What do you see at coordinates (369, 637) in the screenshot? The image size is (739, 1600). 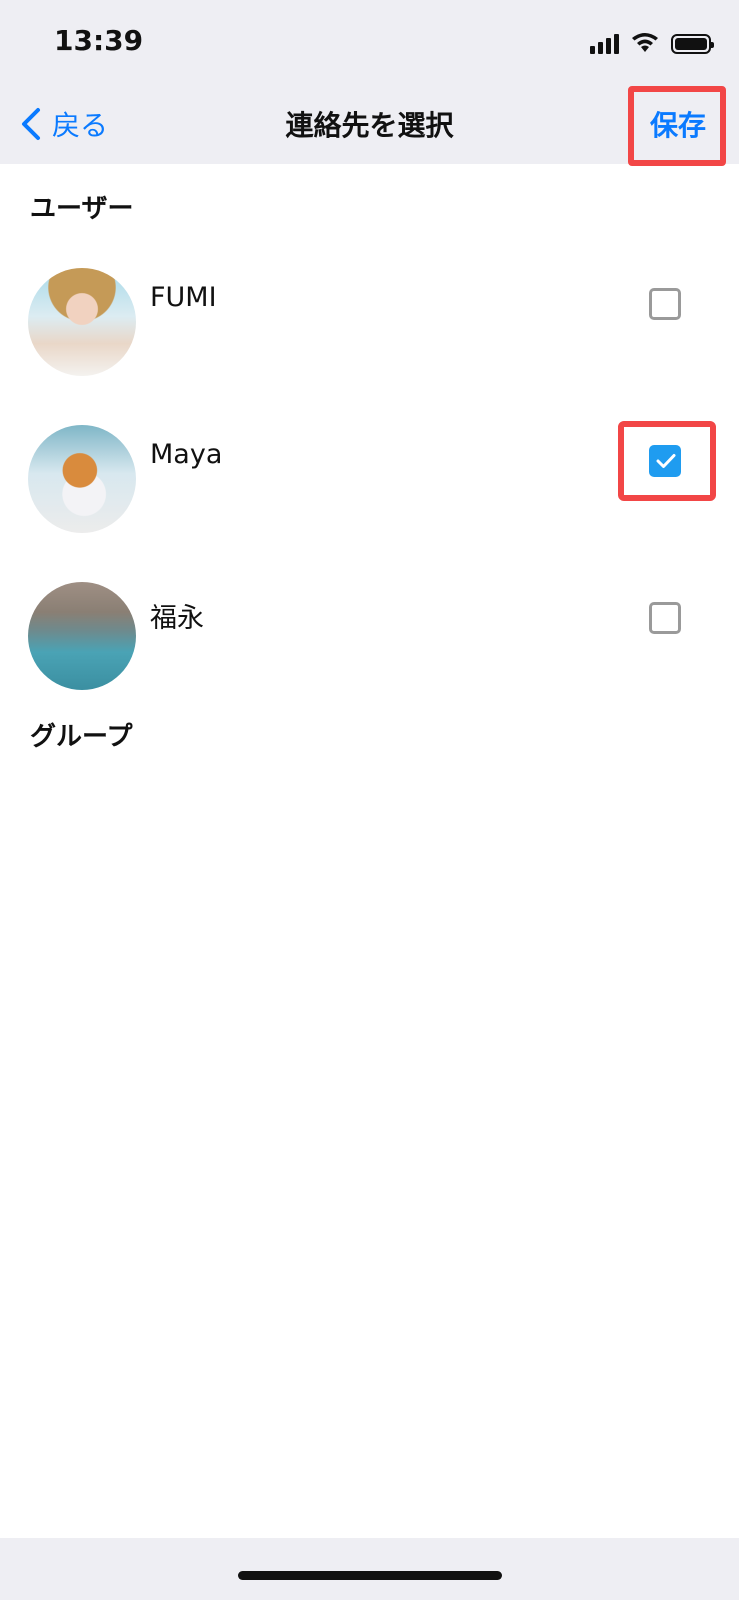 I see `list-item-user: 福永` at bounding box center [369, 637].